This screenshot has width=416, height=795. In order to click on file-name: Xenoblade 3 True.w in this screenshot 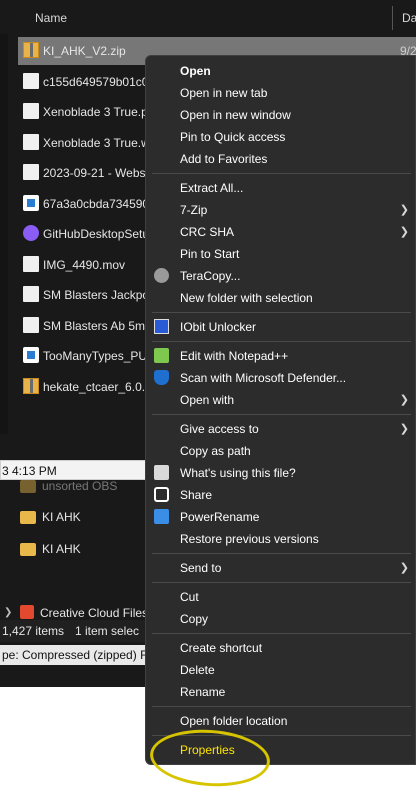, I will do `click(96, 142)`.